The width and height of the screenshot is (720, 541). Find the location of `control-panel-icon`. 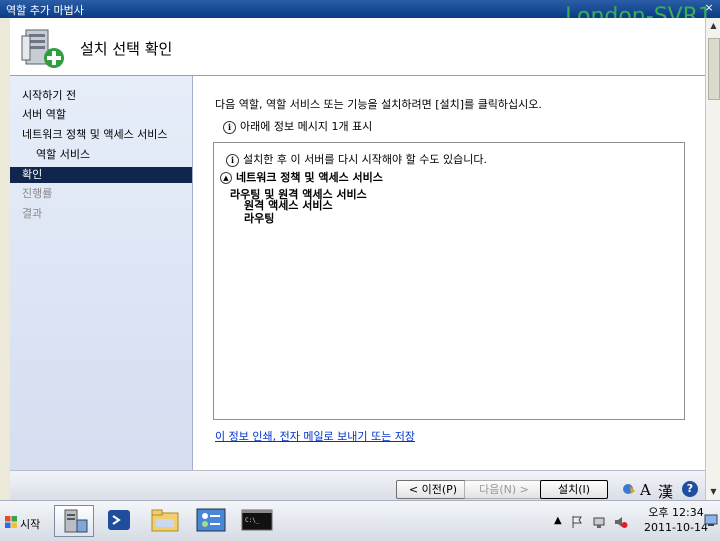

control-panel-icon is located at coordinates (211, 520).